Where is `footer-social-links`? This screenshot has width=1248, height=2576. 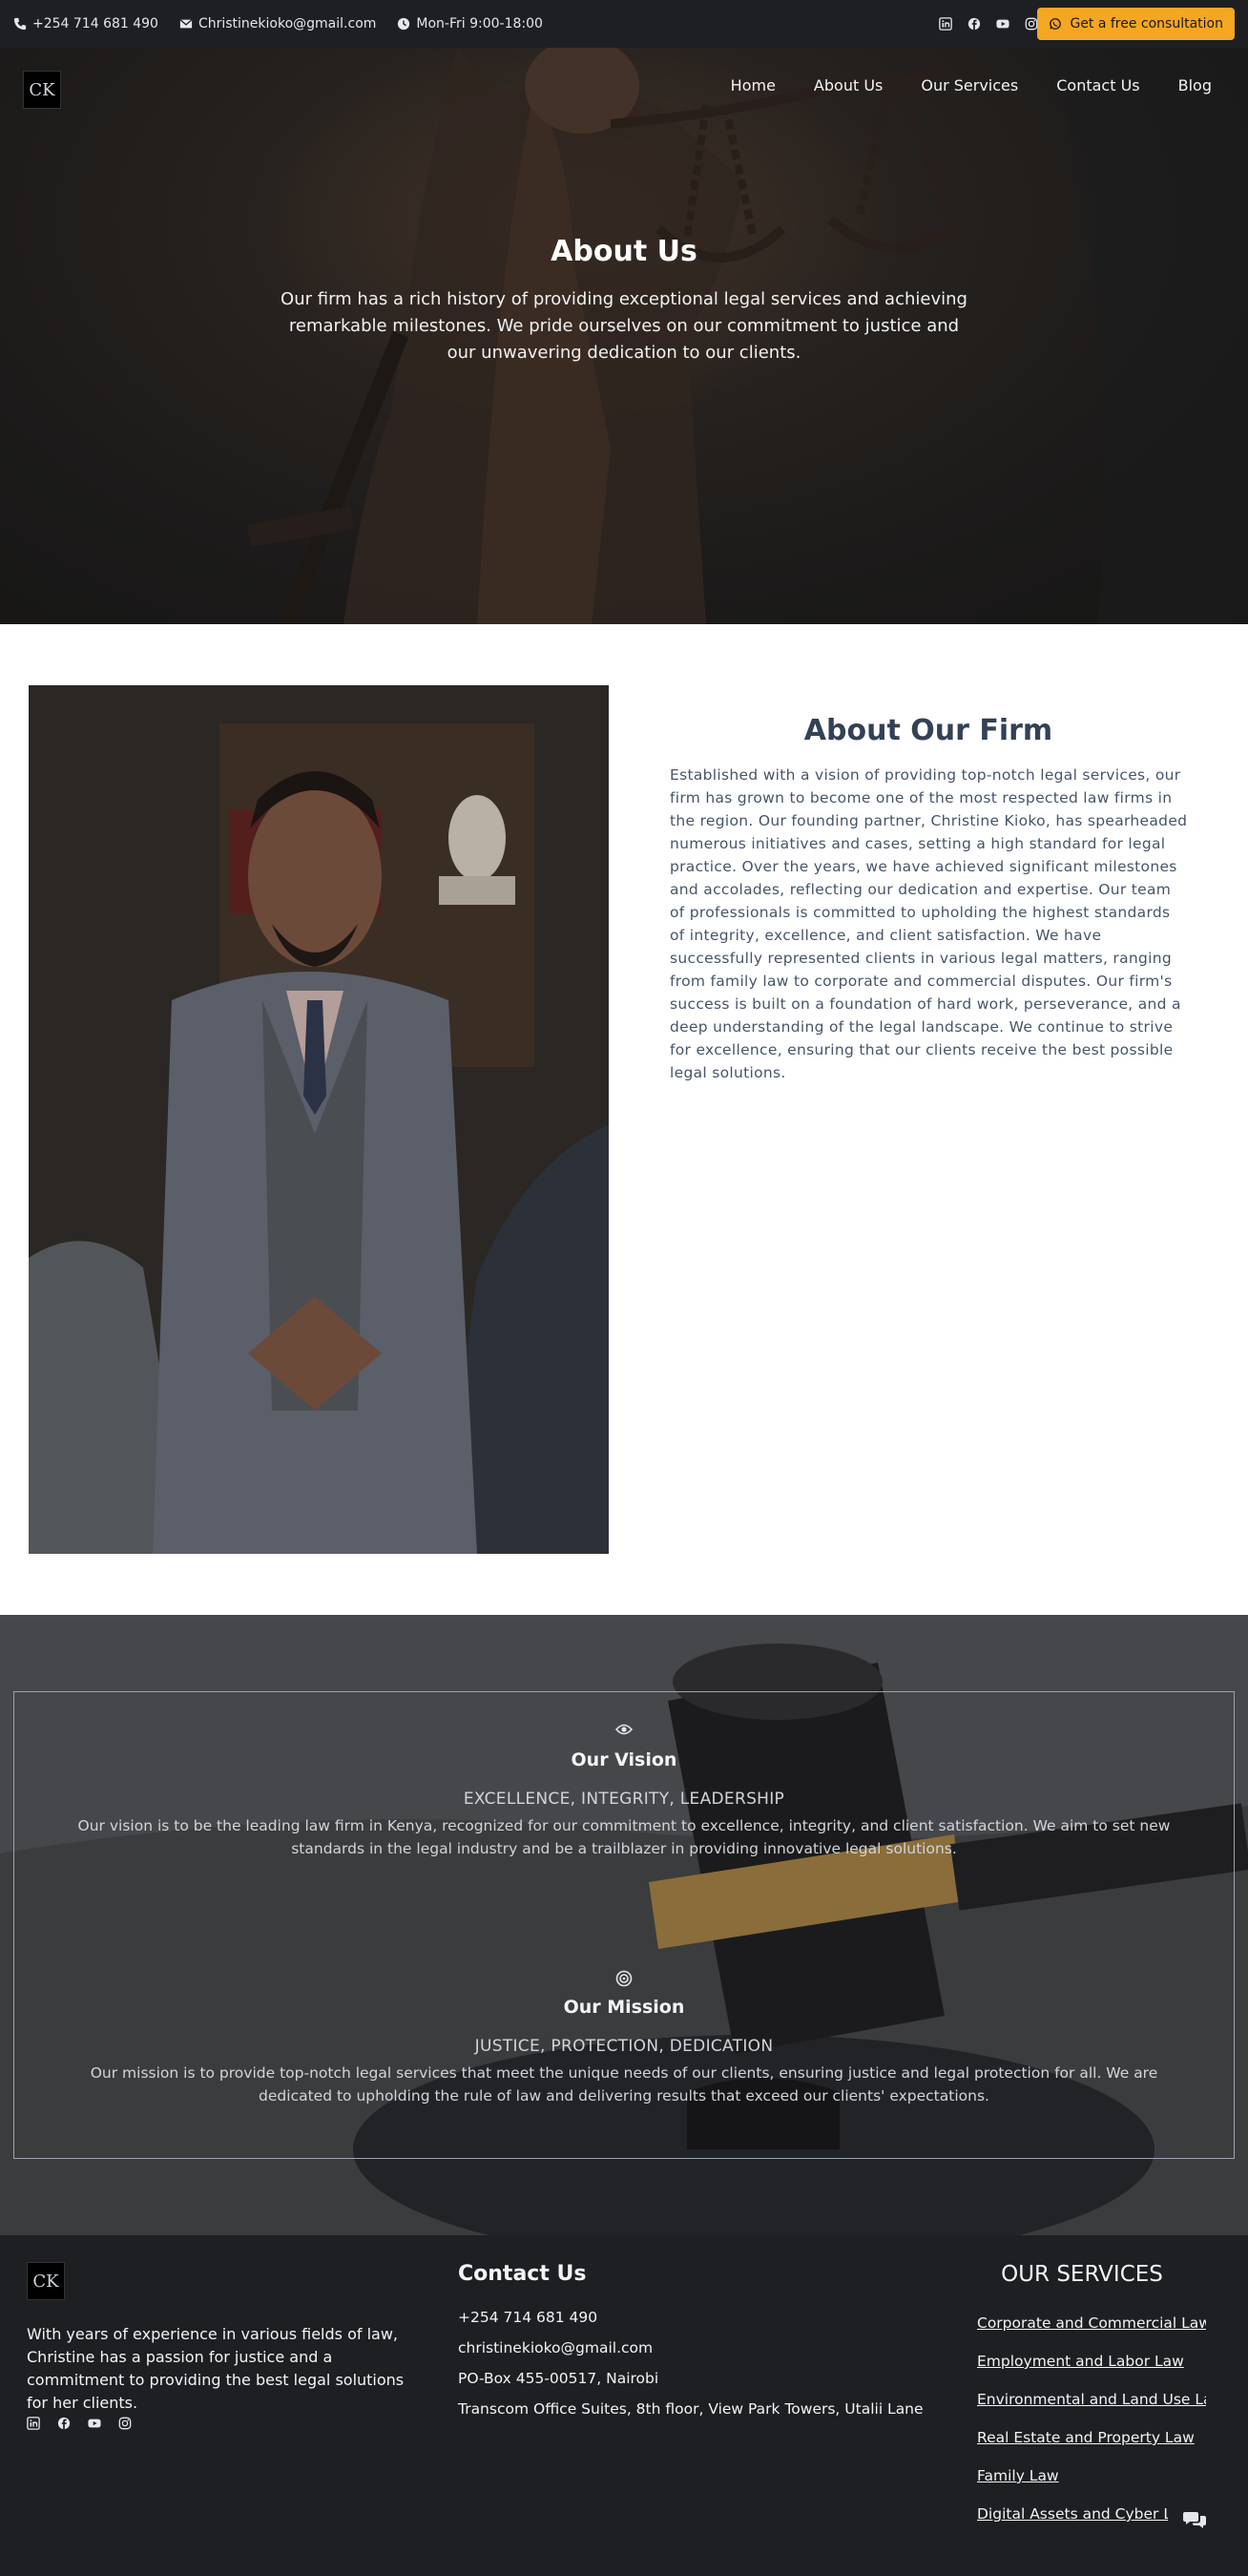
footer-social-links is located at coordinates (79, 2423).